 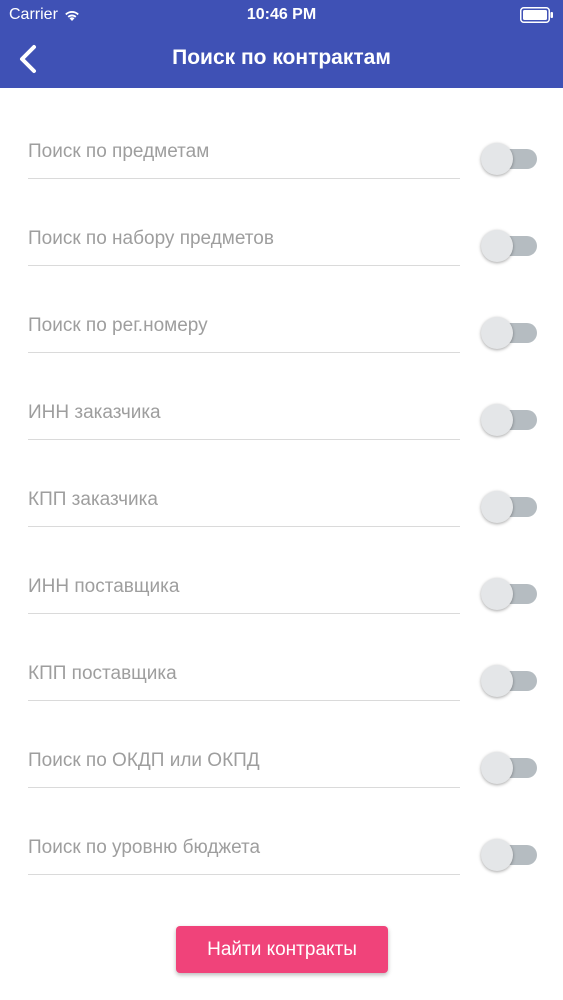 I want to click on filter-row-budget-level: Поиск по уровню бюджета, so click(x=281, y=849).